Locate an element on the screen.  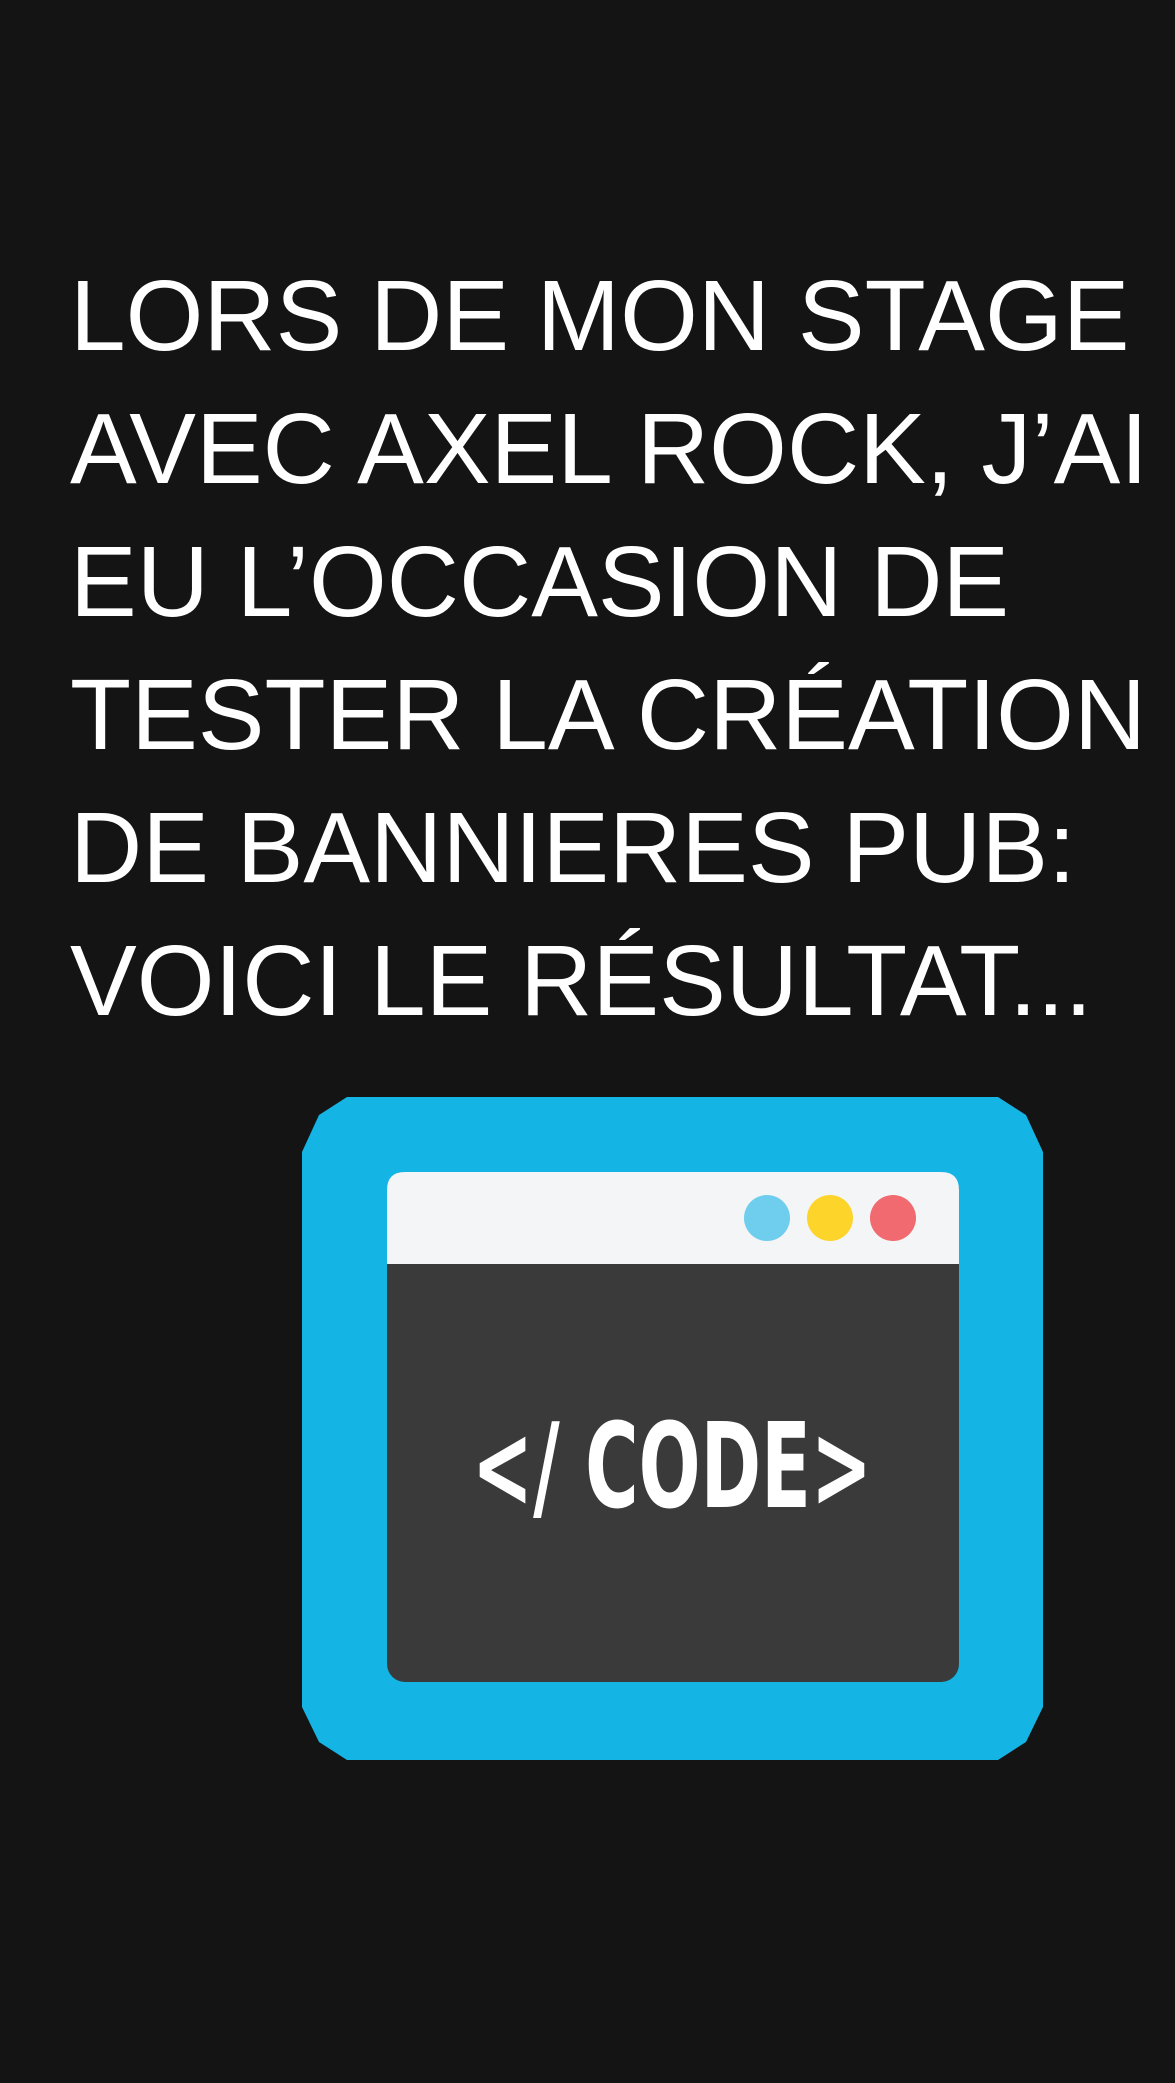
headline-line-2: AVEC AXEL ROCK, J’AI is located at coordinates (609, 449).